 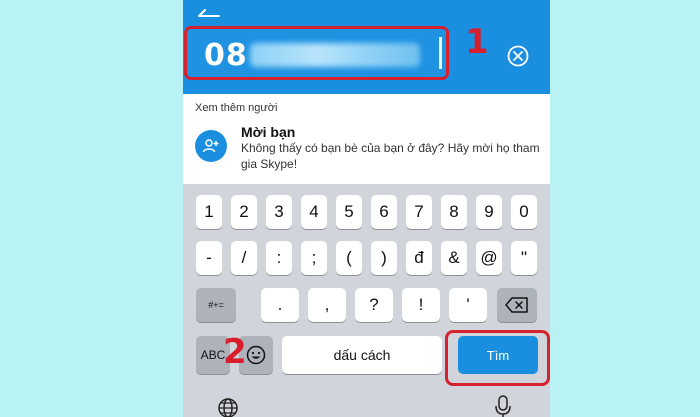 I want to click on search-input: 08, so click(x=316, y=53).